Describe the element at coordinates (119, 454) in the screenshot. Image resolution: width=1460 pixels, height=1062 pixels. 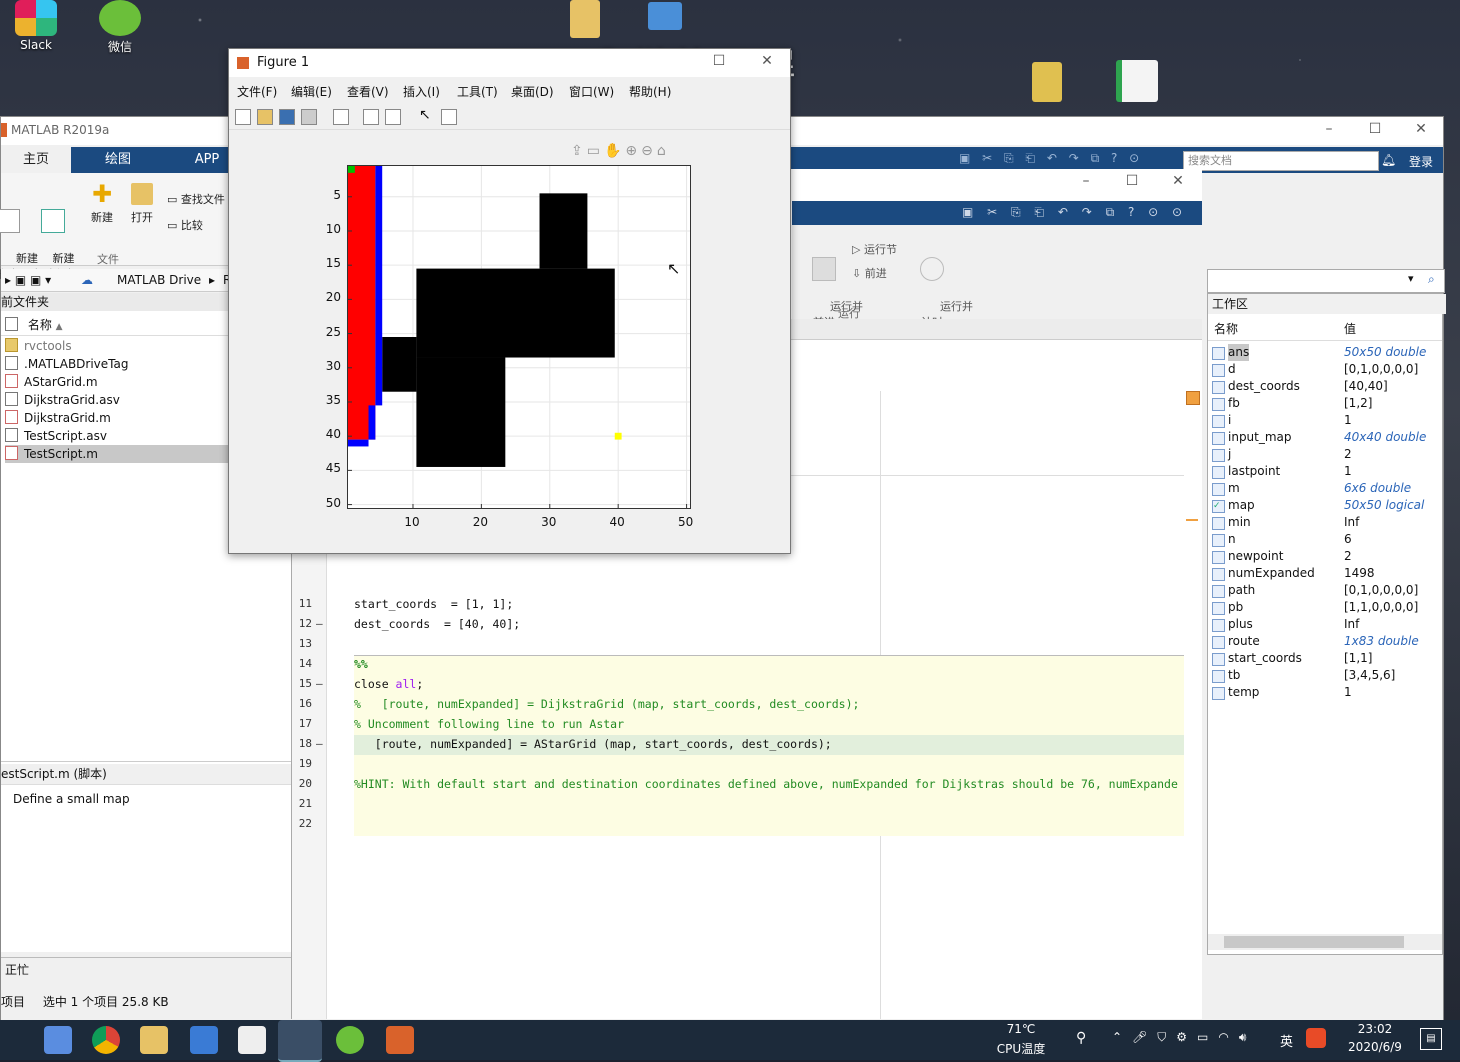
I see `list-item-selected: TestScript.m` at that location.